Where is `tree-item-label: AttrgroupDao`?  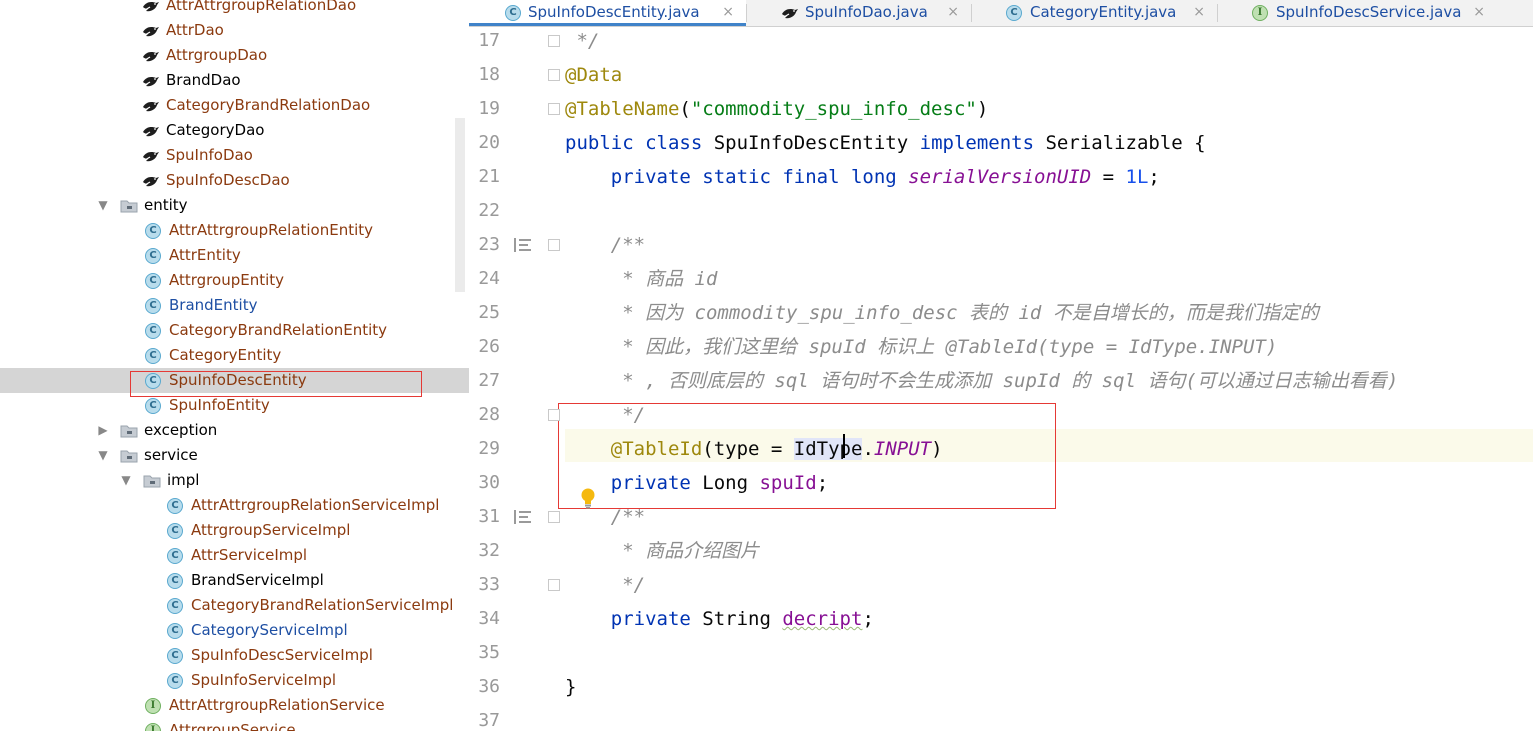 tree-item-label: AttrgroupDao is located at coordinates (217, 55).